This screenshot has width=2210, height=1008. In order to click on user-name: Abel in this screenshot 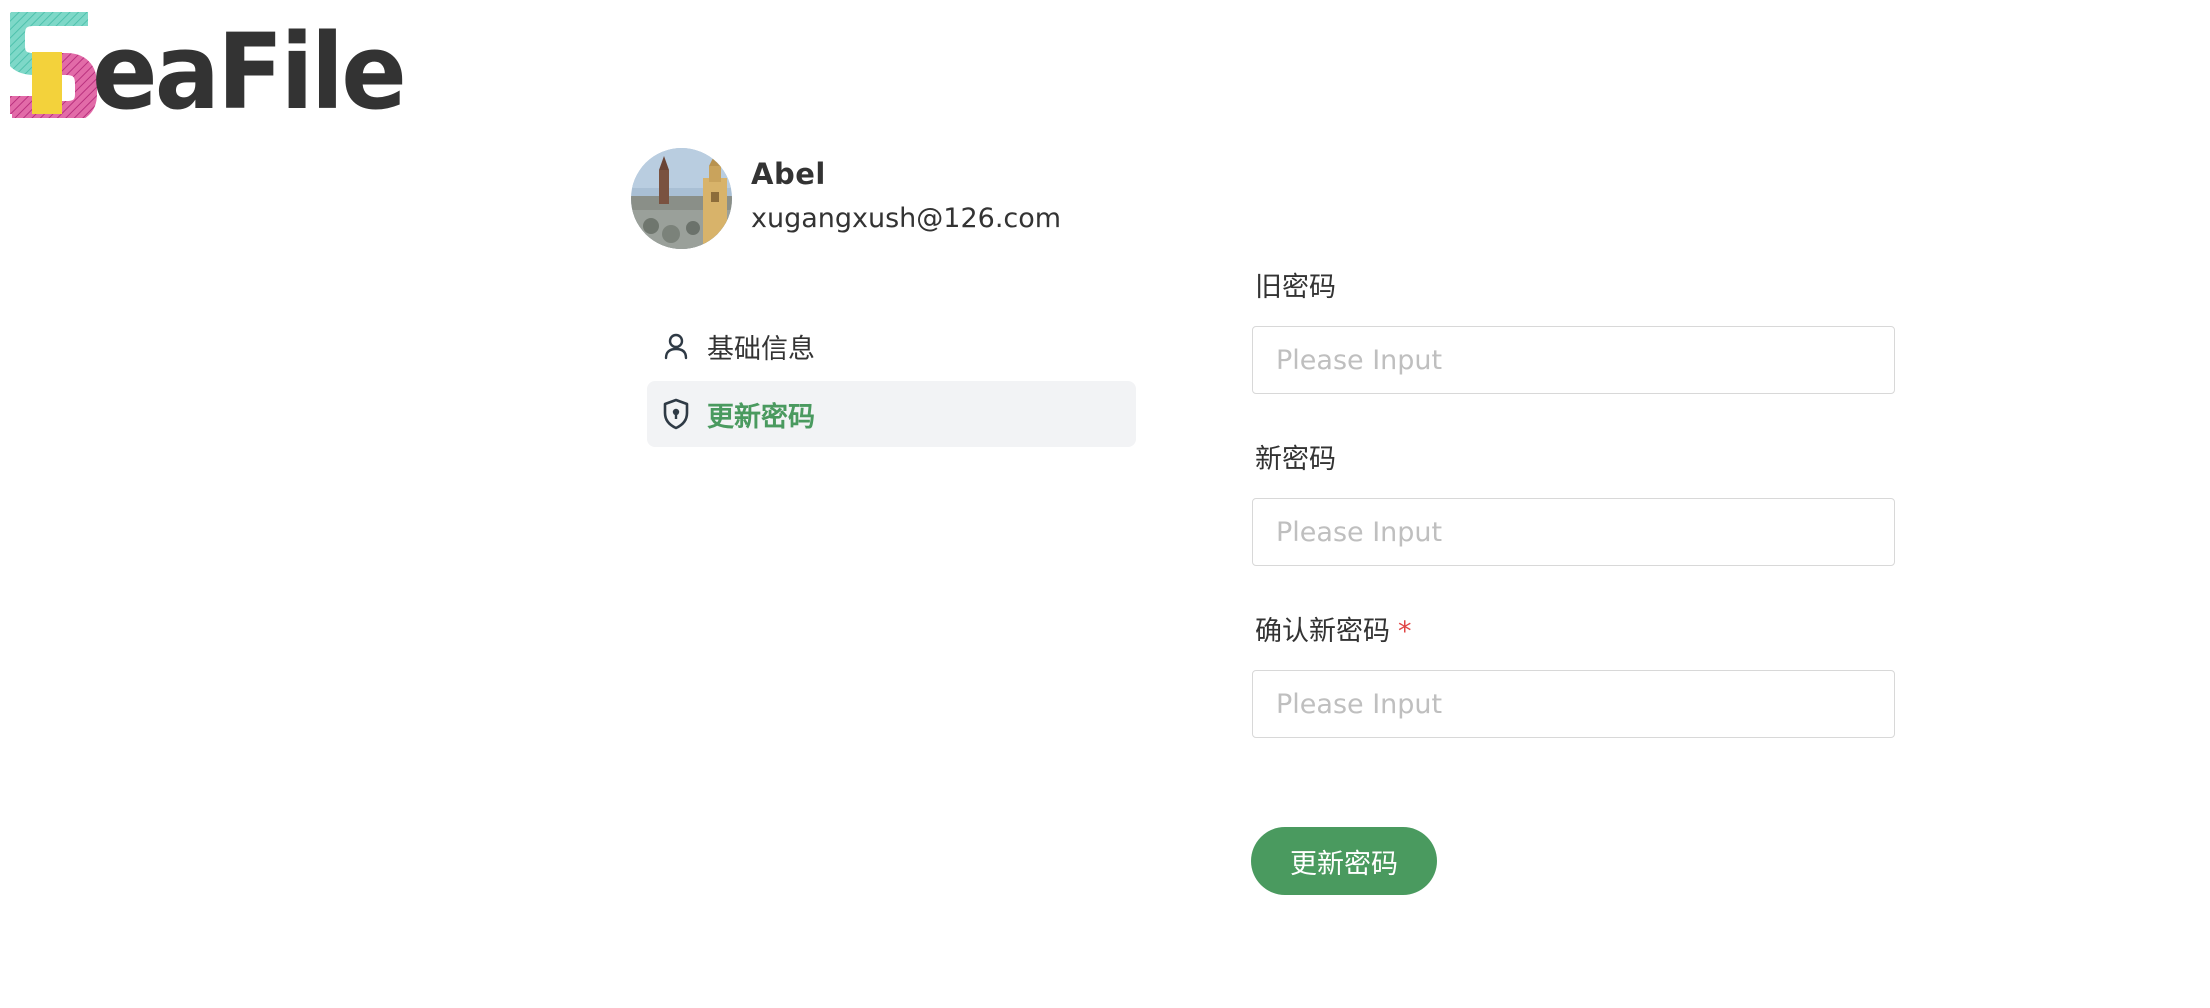, I will do `click(788, 174)`.